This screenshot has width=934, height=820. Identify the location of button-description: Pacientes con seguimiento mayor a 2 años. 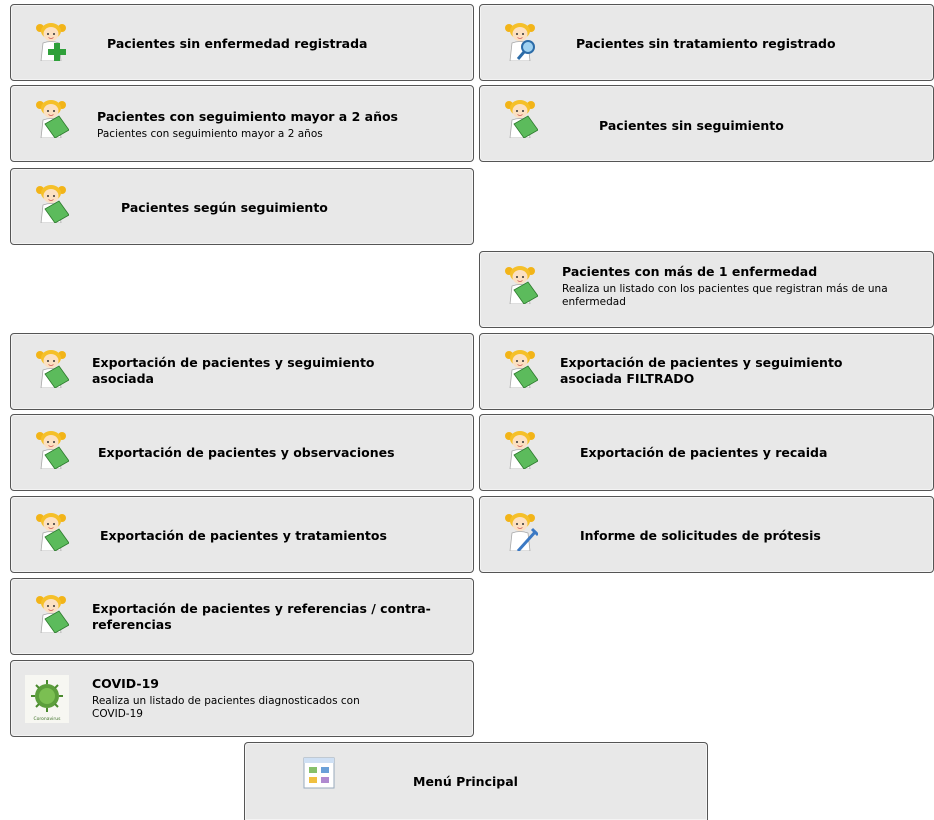
(210, 134).